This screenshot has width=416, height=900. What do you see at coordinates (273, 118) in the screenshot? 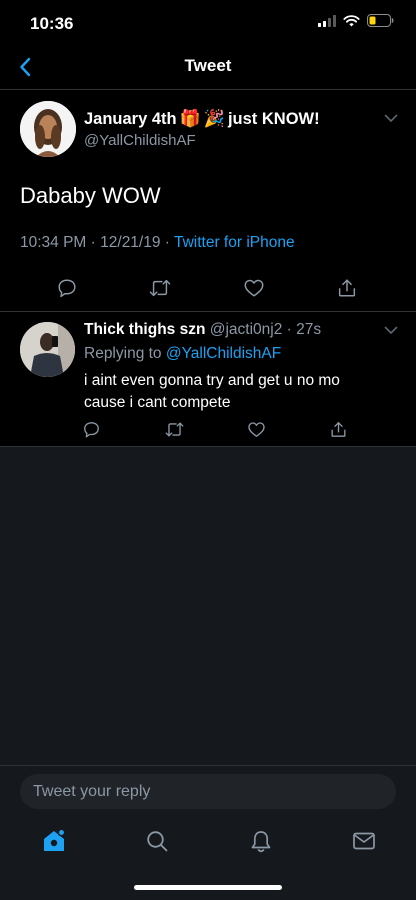
I see `author-name-suffix: just KNOW!` at bounding box center [273, 118].